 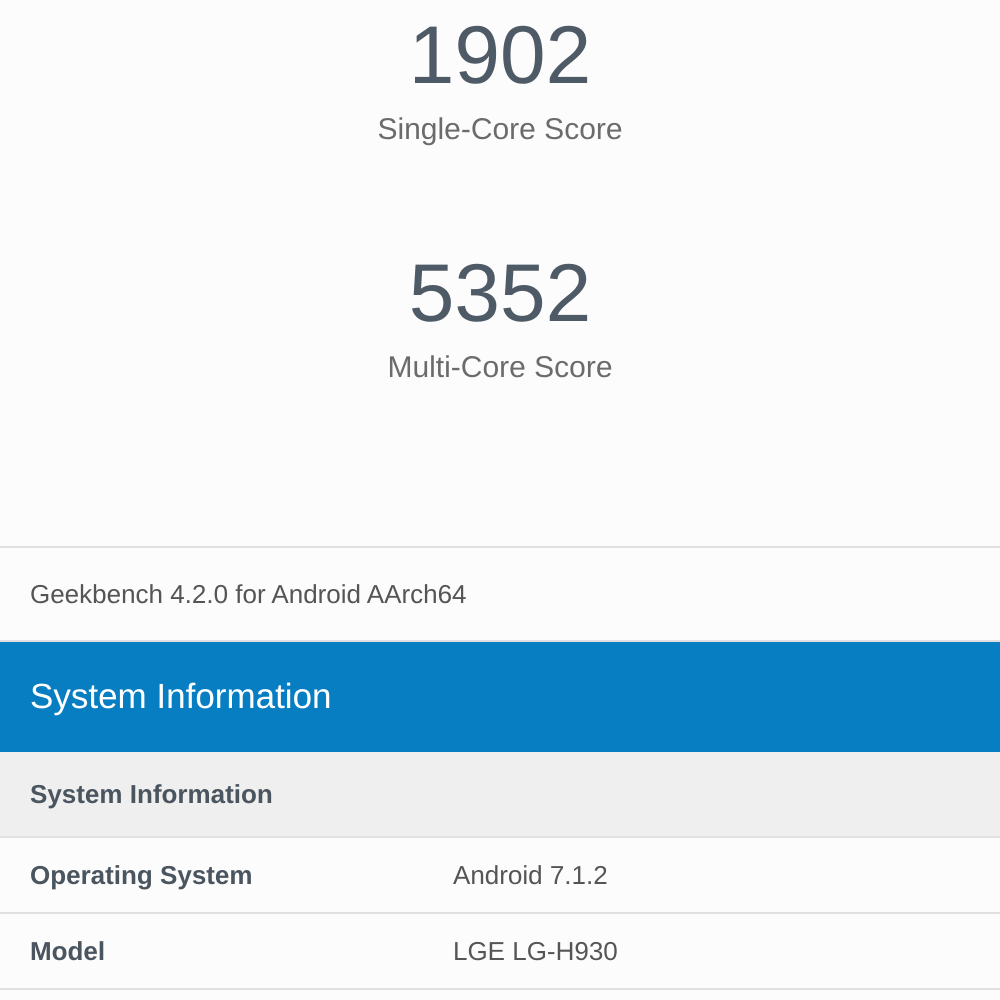 I want to click on score-label: Single-Core Score, so click(x=500, y=130).